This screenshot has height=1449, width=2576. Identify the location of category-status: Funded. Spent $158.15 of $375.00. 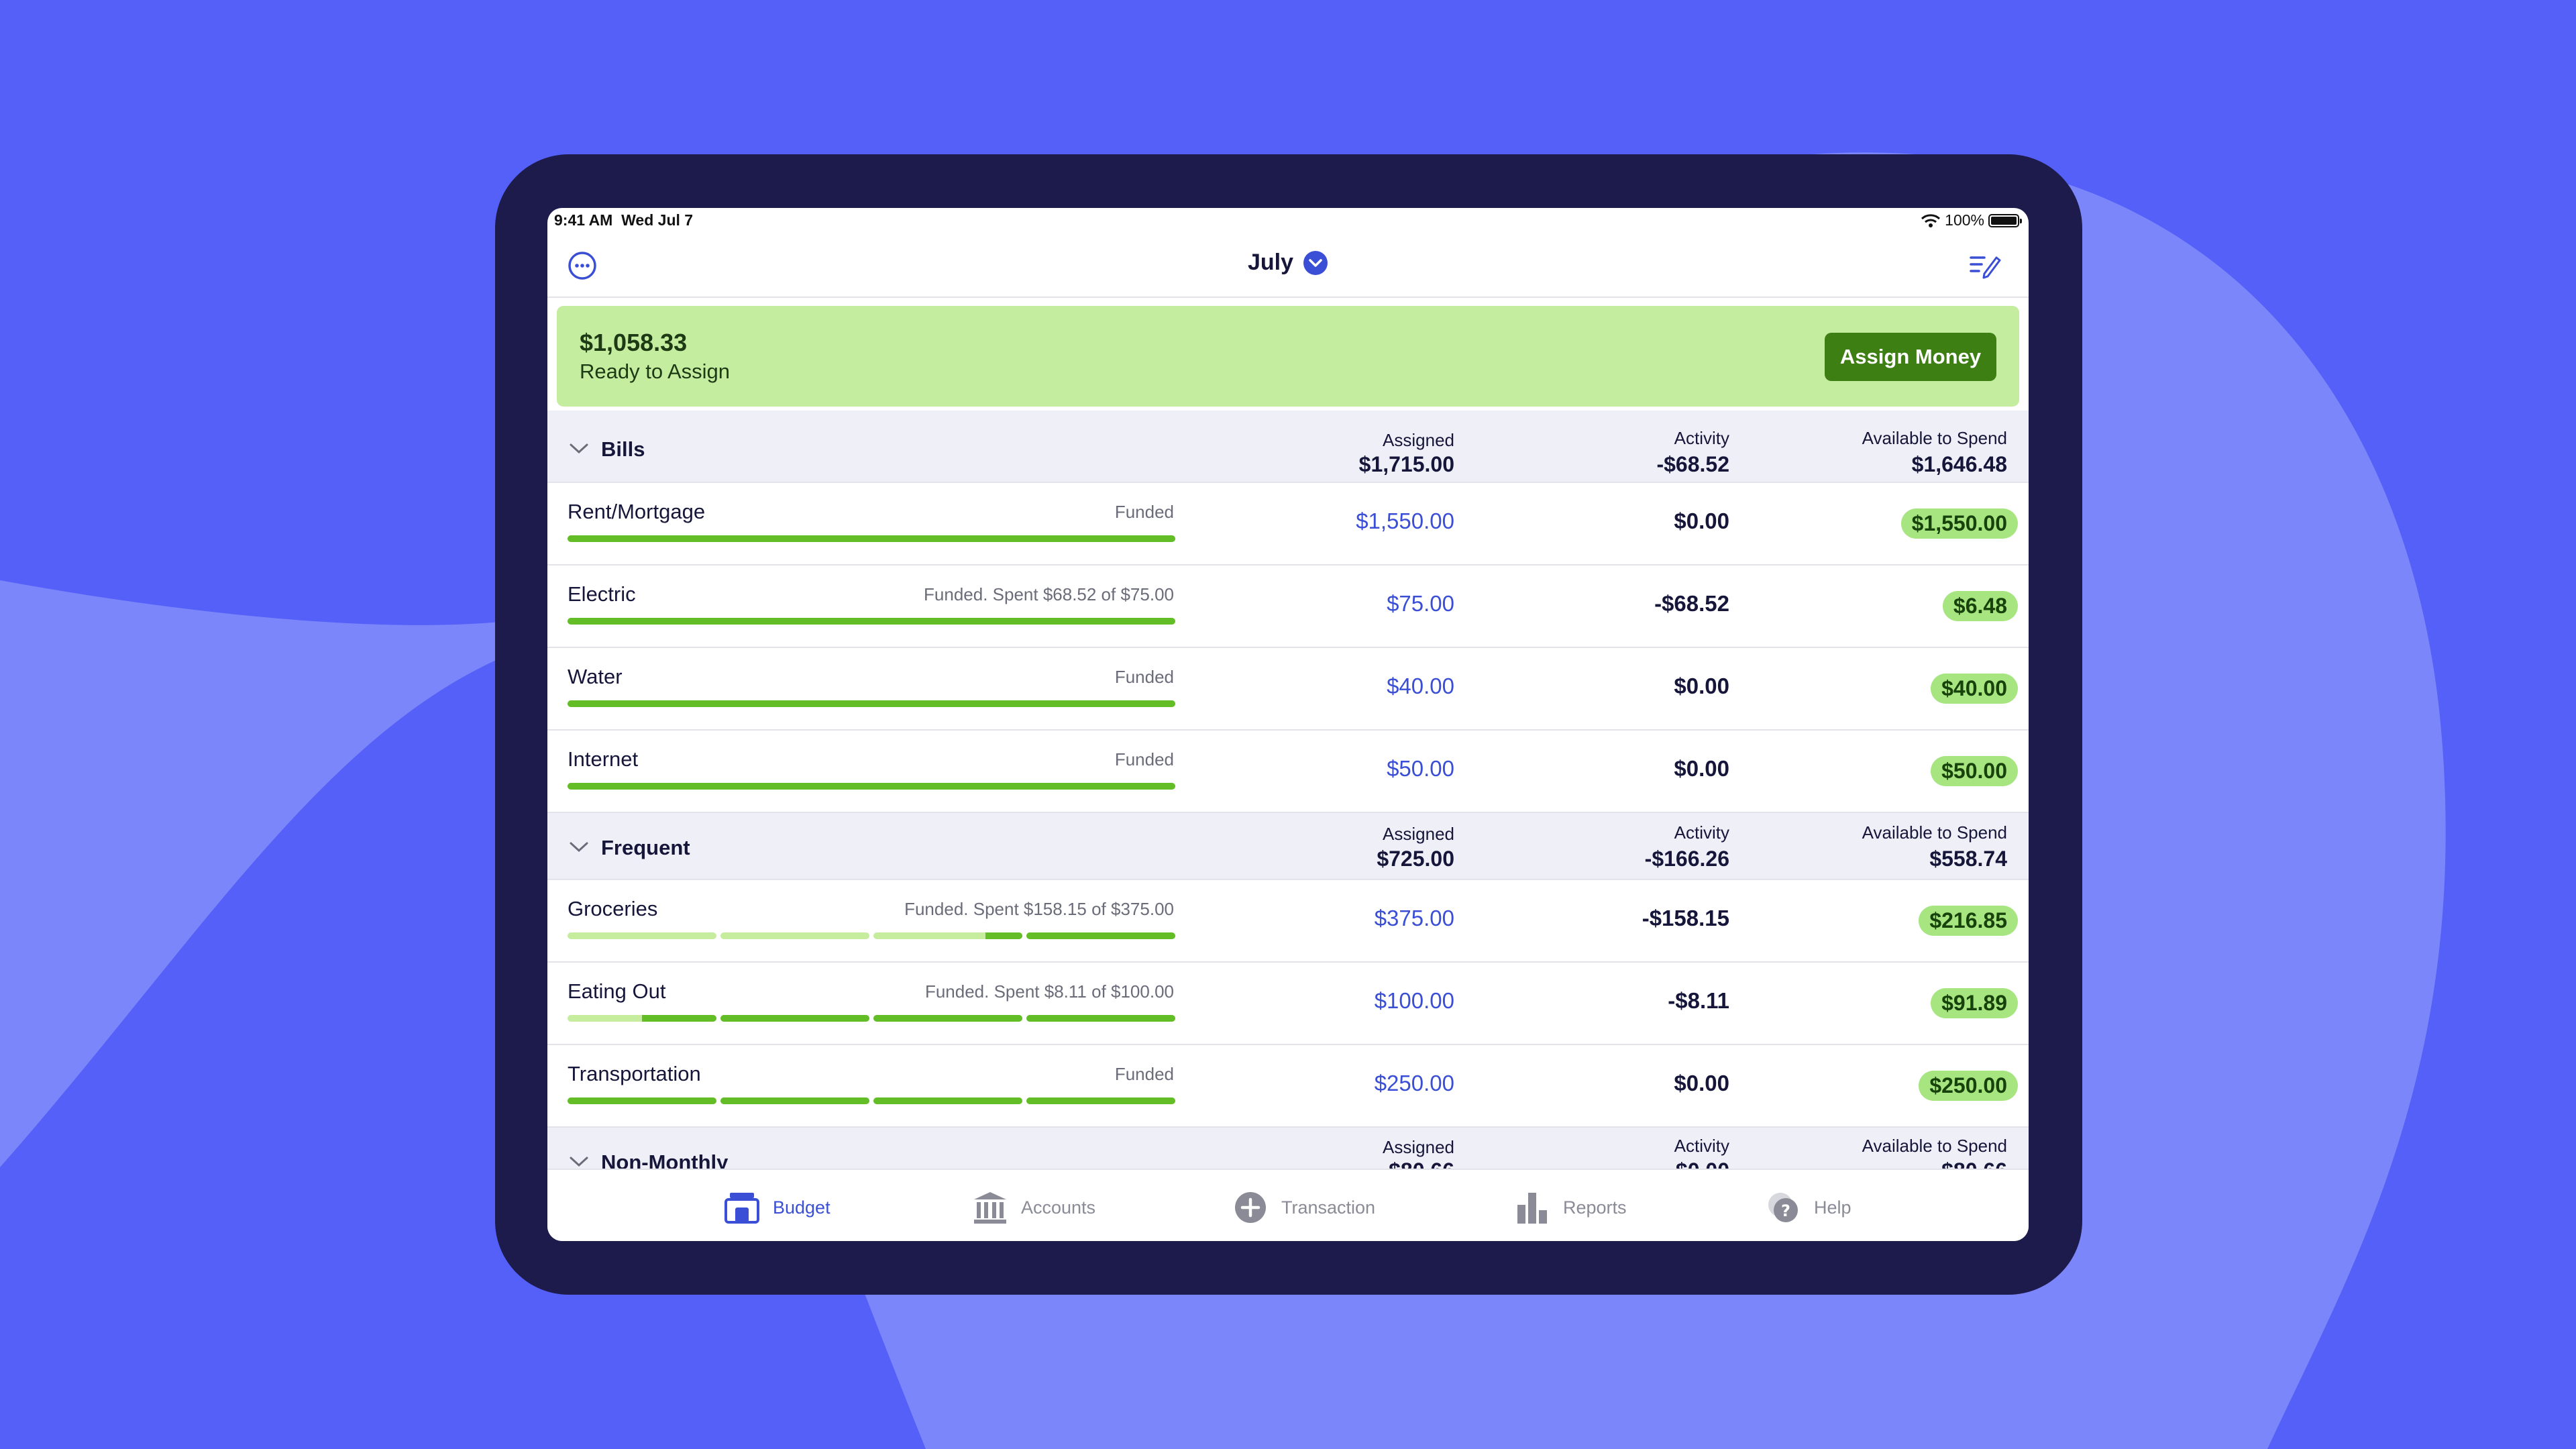
(1039, 909).